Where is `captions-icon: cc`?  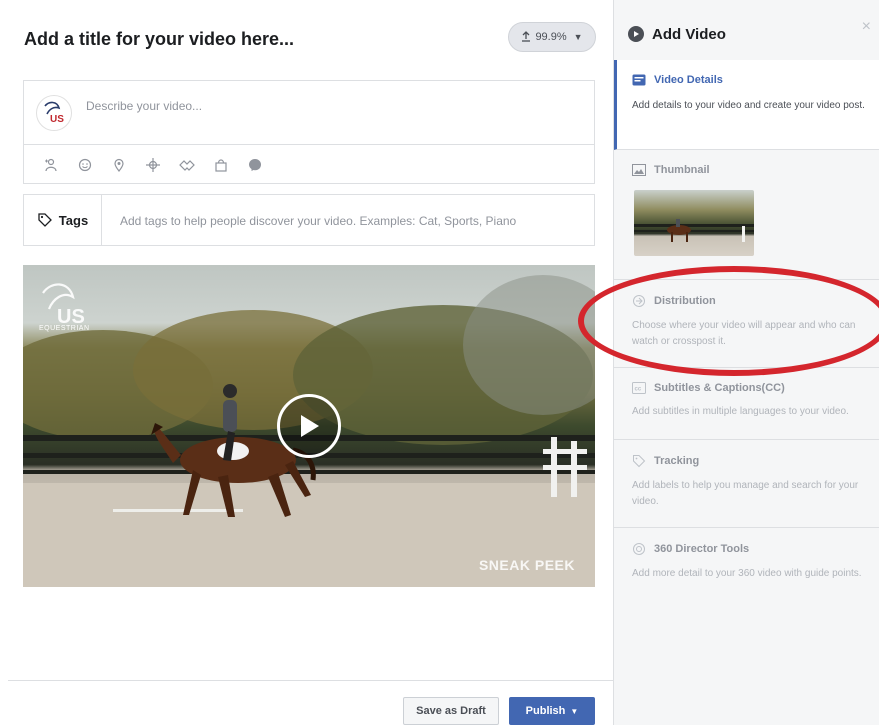
captions-icon: cc is located at coordinates (639, 388).